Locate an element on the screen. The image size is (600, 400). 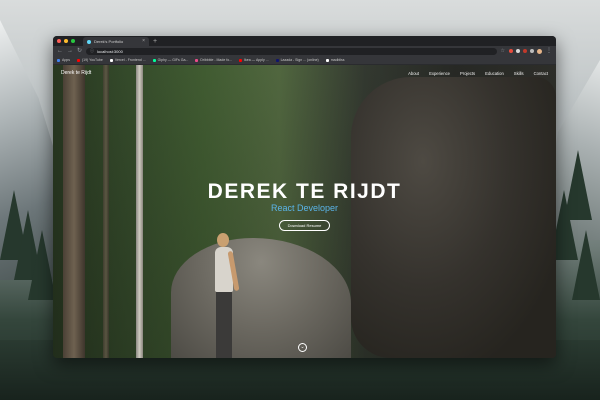
bookmark-item: Apps is located at coordinates (63, 60).